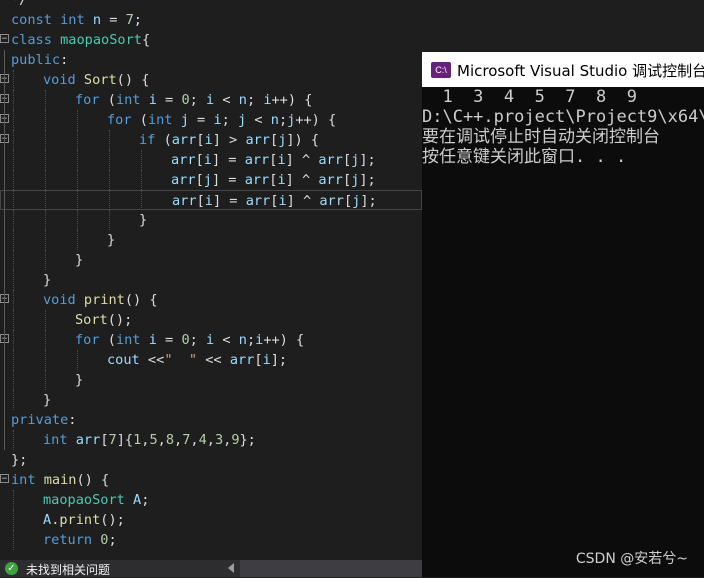  What do you see at coordinates (211, 60) in the screenshot?
I see `code-line: public:` at bounding box center [211, 60].